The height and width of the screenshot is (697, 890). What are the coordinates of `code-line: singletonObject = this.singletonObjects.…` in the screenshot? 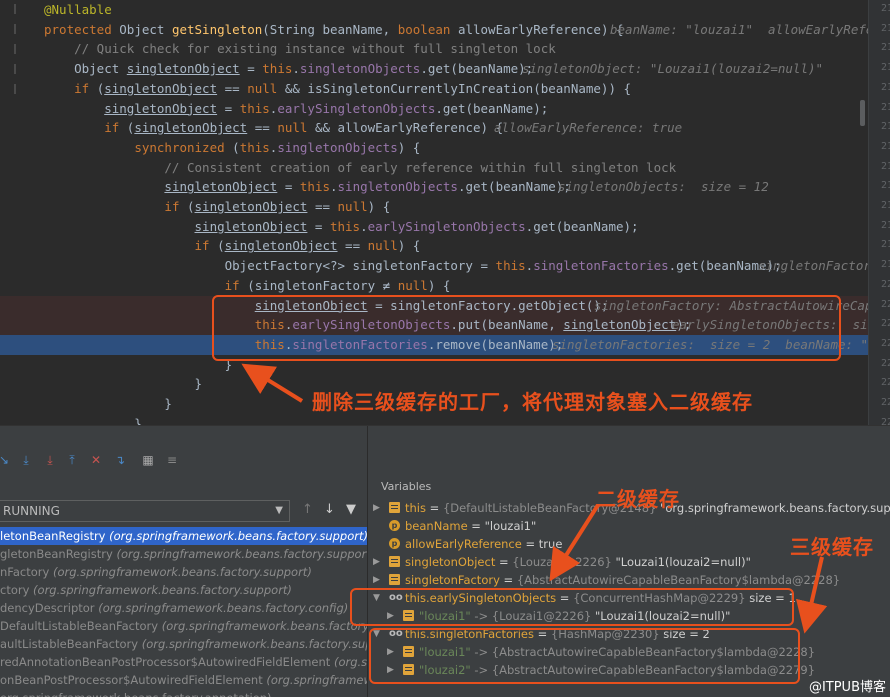 It's located at (434, 187).